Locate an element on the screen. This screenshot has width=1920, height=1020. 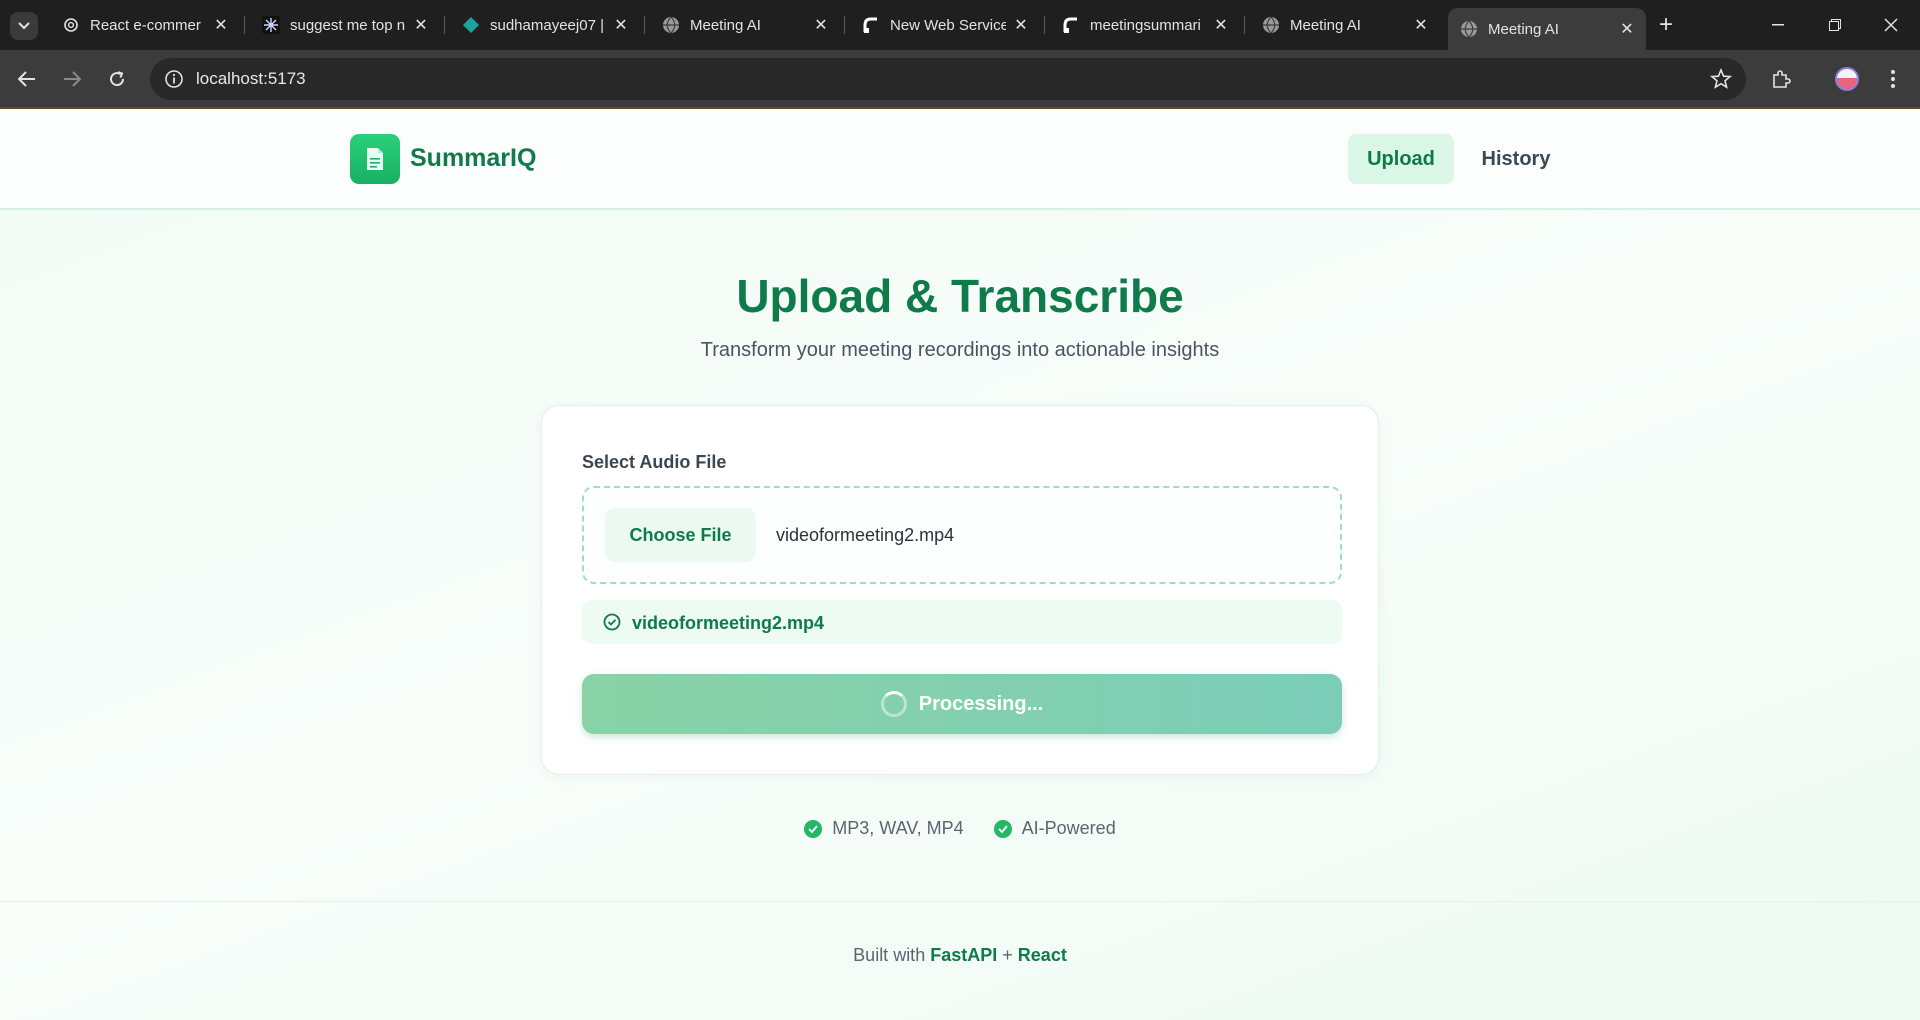
url-text: localhost:5173 is located at coordinates (251, 79).